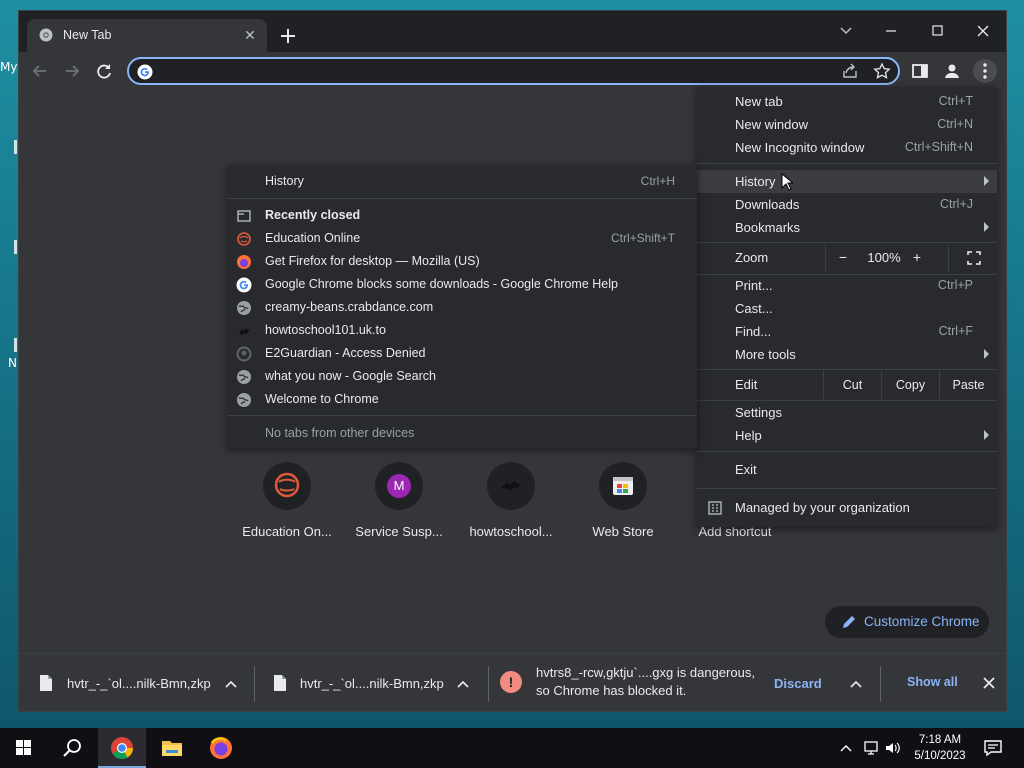 Image resolution: width=1024 pixels, height=768 pixels. What do you see at coordinates (462, 330) in the screenshot?
I see `history-entry: howtoschool101.uk.to` at bounding box center [462, 330].